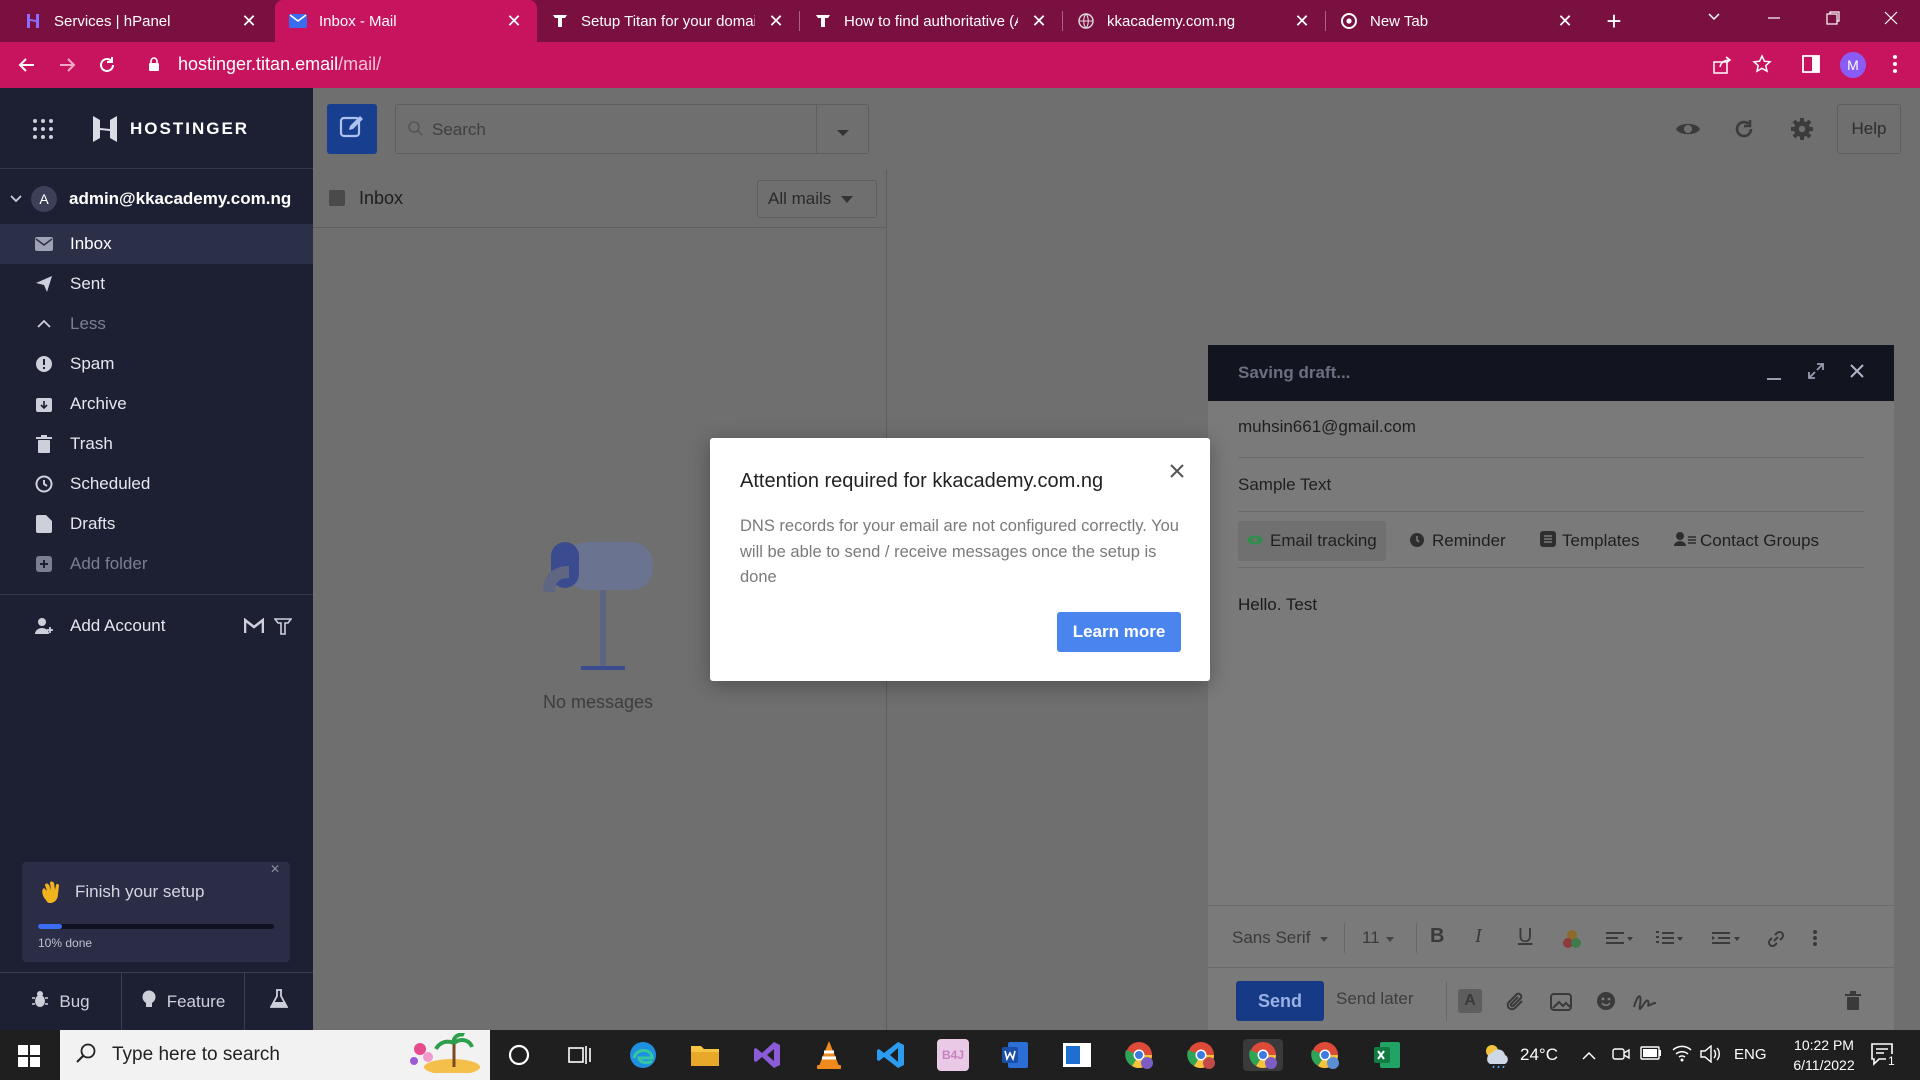 The image size is (1920, 1080). I want to click on italic-icon: I, so click(1478, 936).